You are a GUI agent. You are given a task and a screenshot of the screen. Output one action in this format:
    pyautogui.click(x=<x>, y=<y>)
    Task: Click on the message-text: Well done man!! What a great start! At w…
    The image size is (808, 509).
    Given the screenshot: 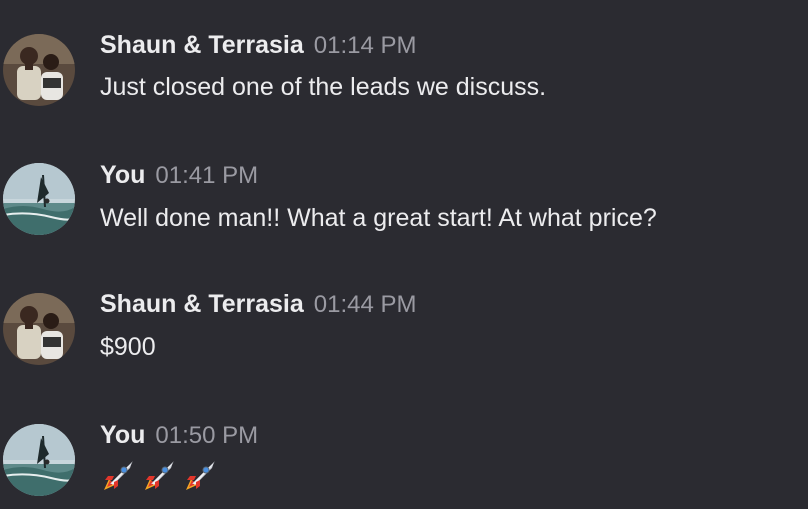 What is the action you would take?
    pyautogui.click(x=378, y=218)
    